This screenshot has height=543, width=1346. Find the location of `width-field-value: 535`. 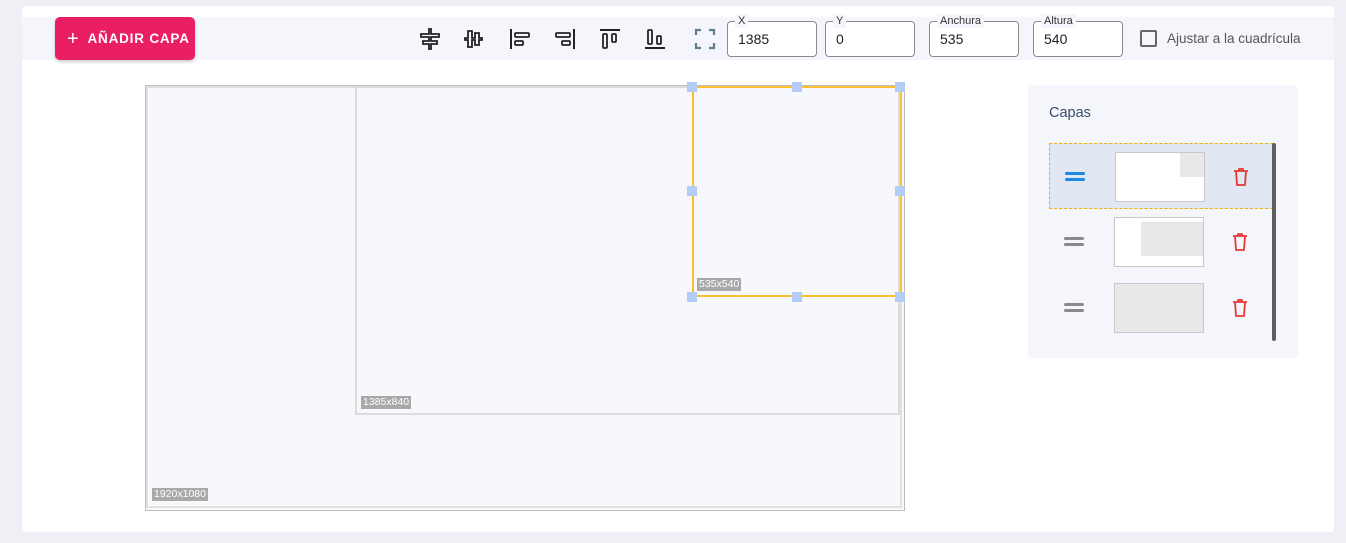

width-field-value: 535 is located at coordinates (952, 39).